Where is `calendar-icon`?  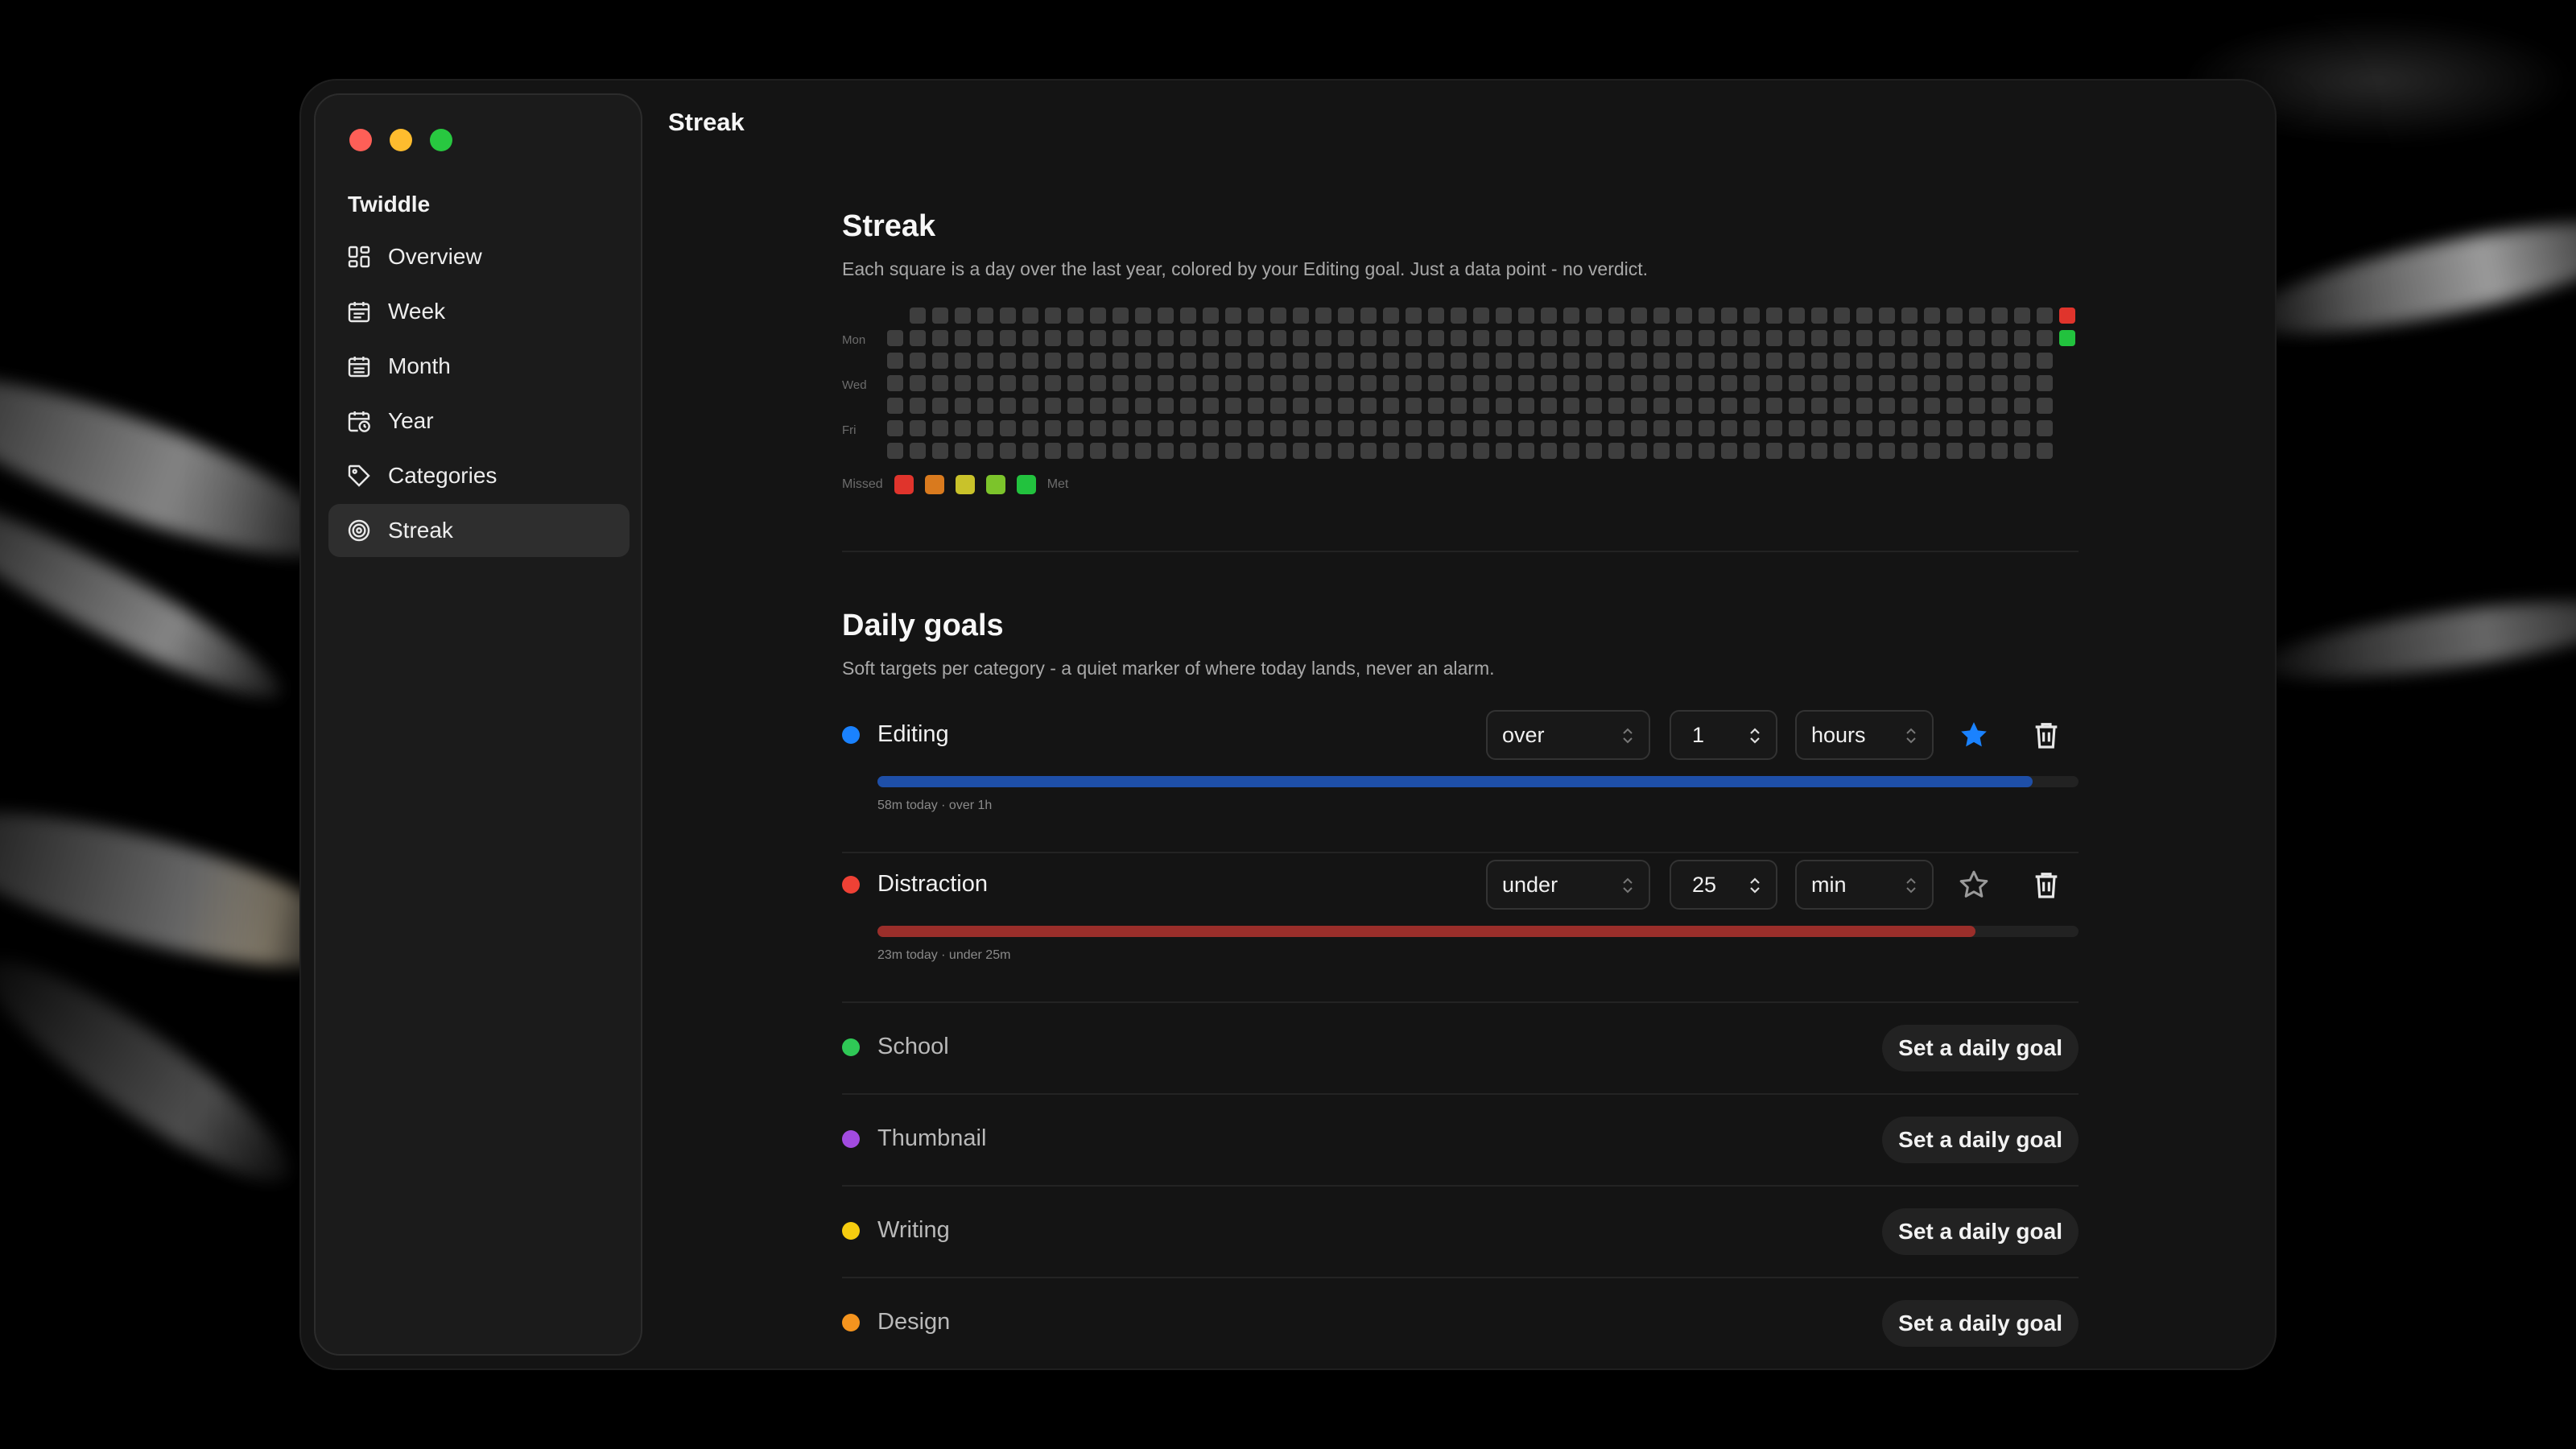 calendar-icon is located at coordinates (359, 367).